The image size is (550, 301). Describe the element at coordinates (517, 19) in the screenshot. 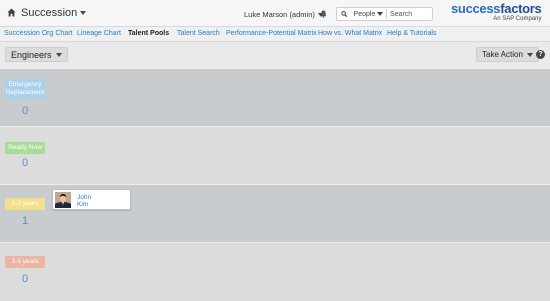

I see `logo-tagline: An SAP Company` at that location.